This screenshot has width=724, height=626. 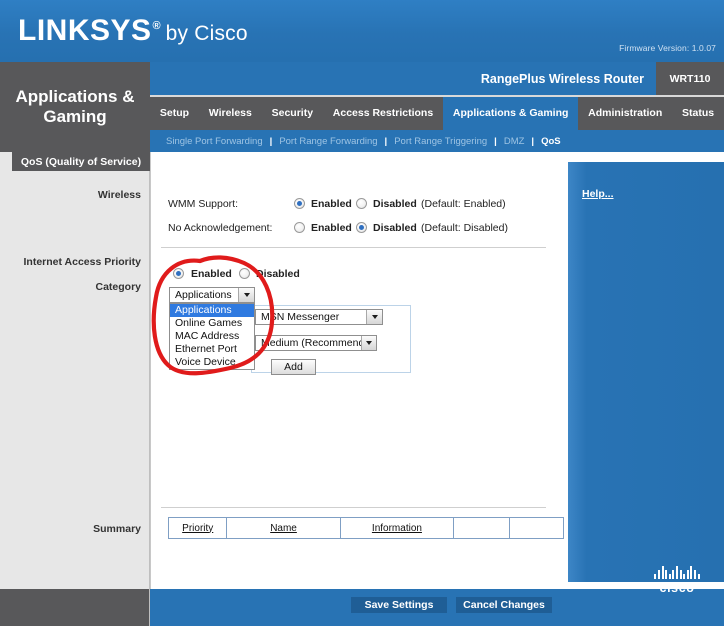 What do you see at coordinates (206, 33) in the screenshot?
I see `by-cisco-text: by Cisco` at bounding box center [206, 33].